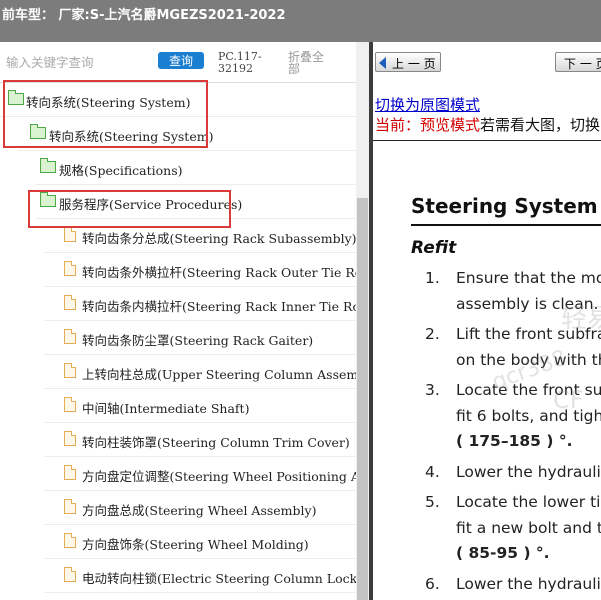 Image resolution: width=601 pixels, height=600 pixels. I want to click on arrow-left-icon, so click(382, 63).